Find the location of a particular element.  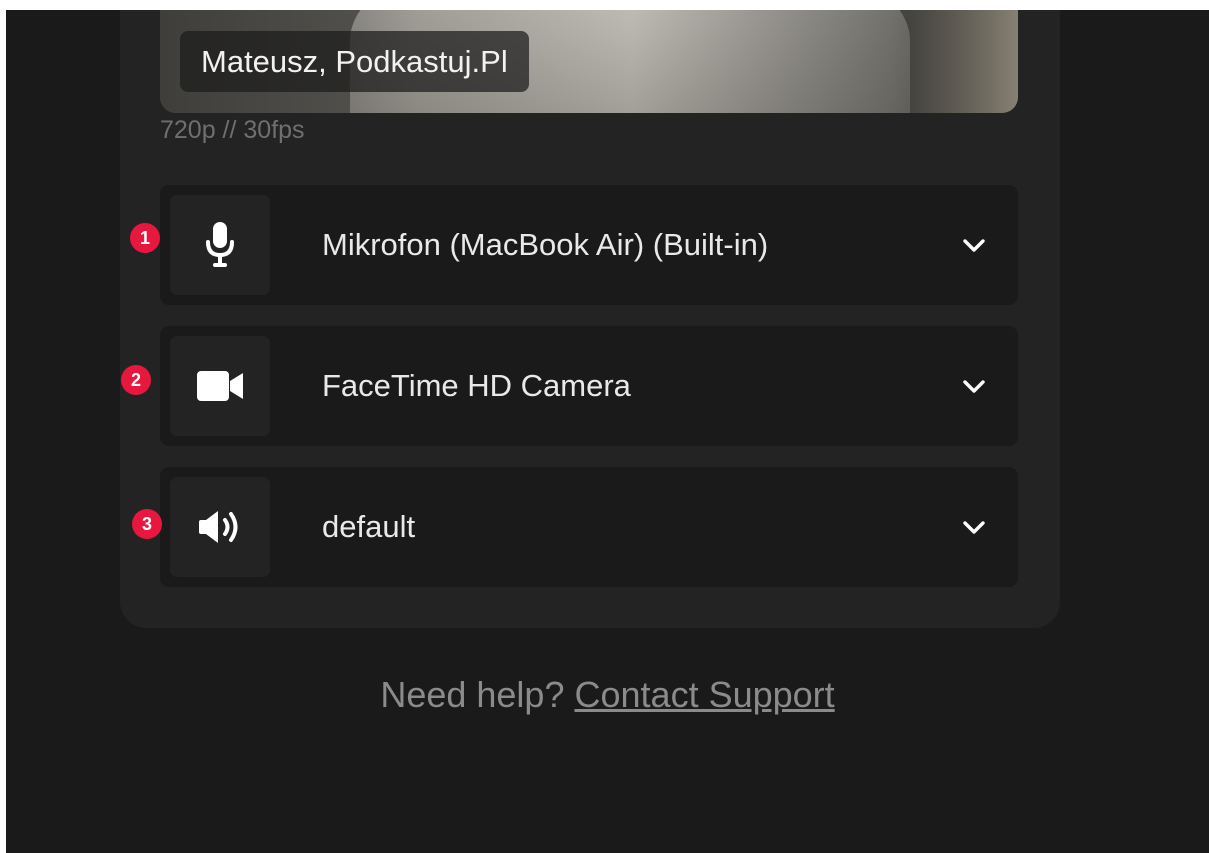

microphone-icon is located at coordinates (220, 245).